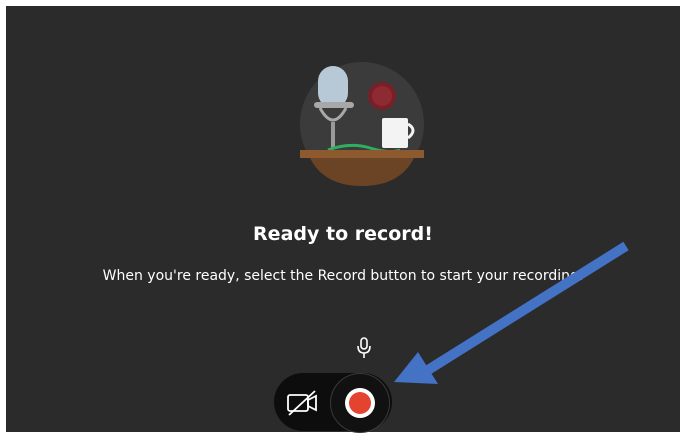 The image size is (686, 438). I want to click on record-dot, so click(360, 403).